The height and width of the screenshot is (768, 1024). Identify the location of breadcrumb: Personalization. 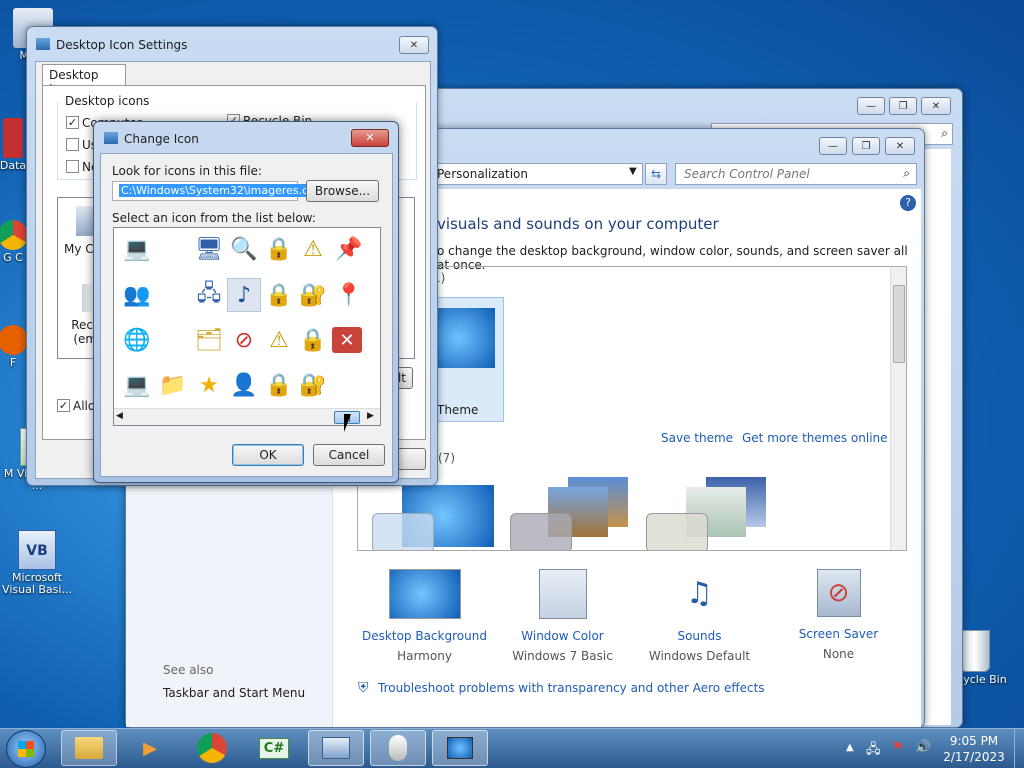
(482, 174).